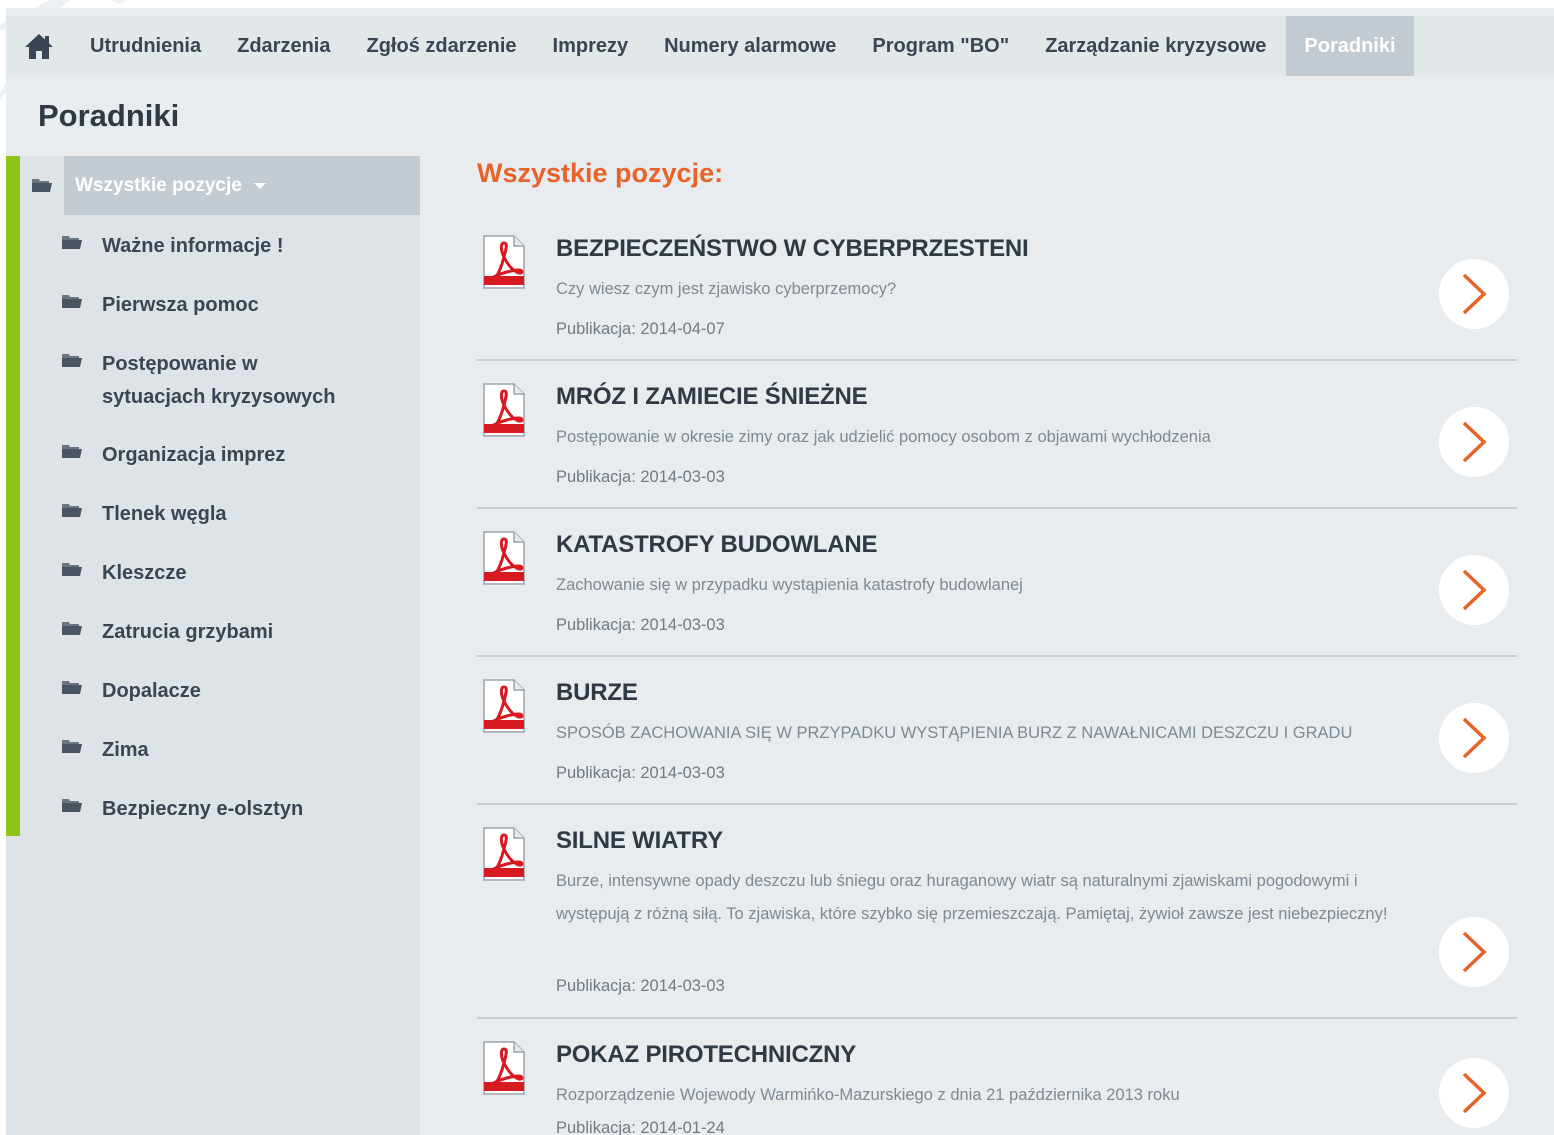 This screenshot has width=1554, height=1135. I want to click on entry-title: SILNE WIATRY, so click(639, 841).